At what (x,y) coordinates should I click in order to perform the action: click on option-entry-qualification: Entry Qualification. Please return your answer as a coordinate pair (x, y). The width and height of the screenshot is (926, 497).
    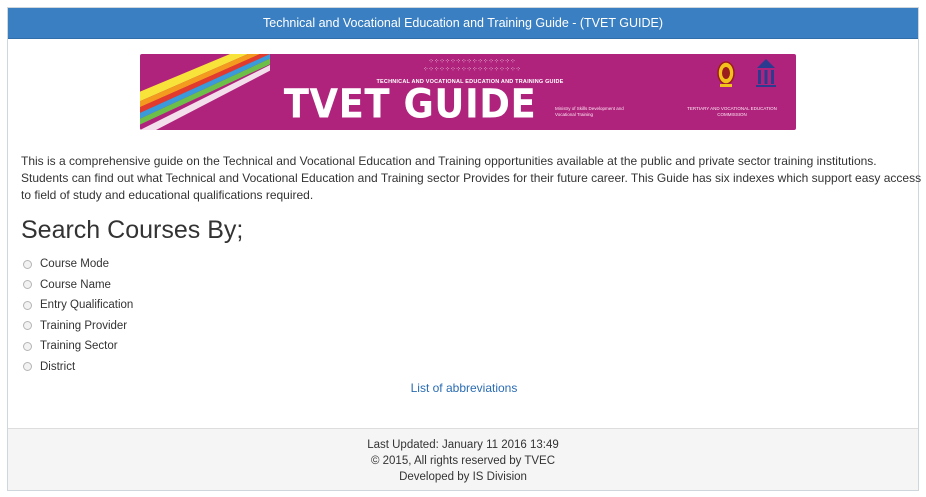
    Looking at the image, I should click on (78, 305).